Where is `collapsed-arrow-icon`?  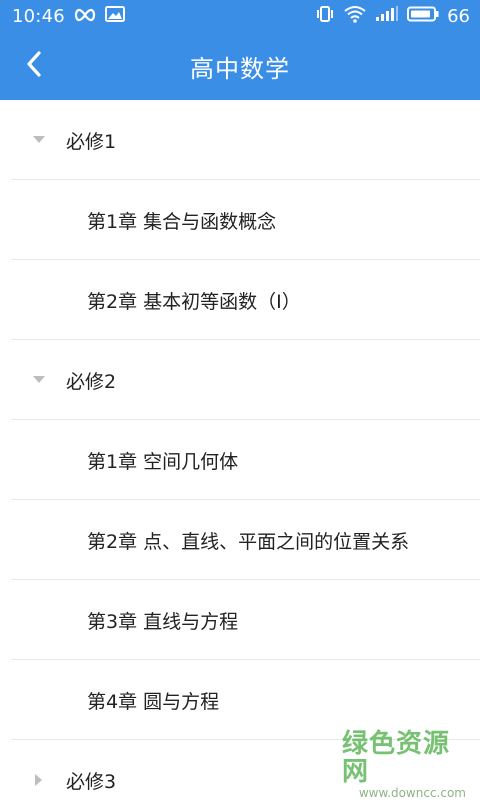 collapsed-arrow-icon is located at coordinates (39, 780).